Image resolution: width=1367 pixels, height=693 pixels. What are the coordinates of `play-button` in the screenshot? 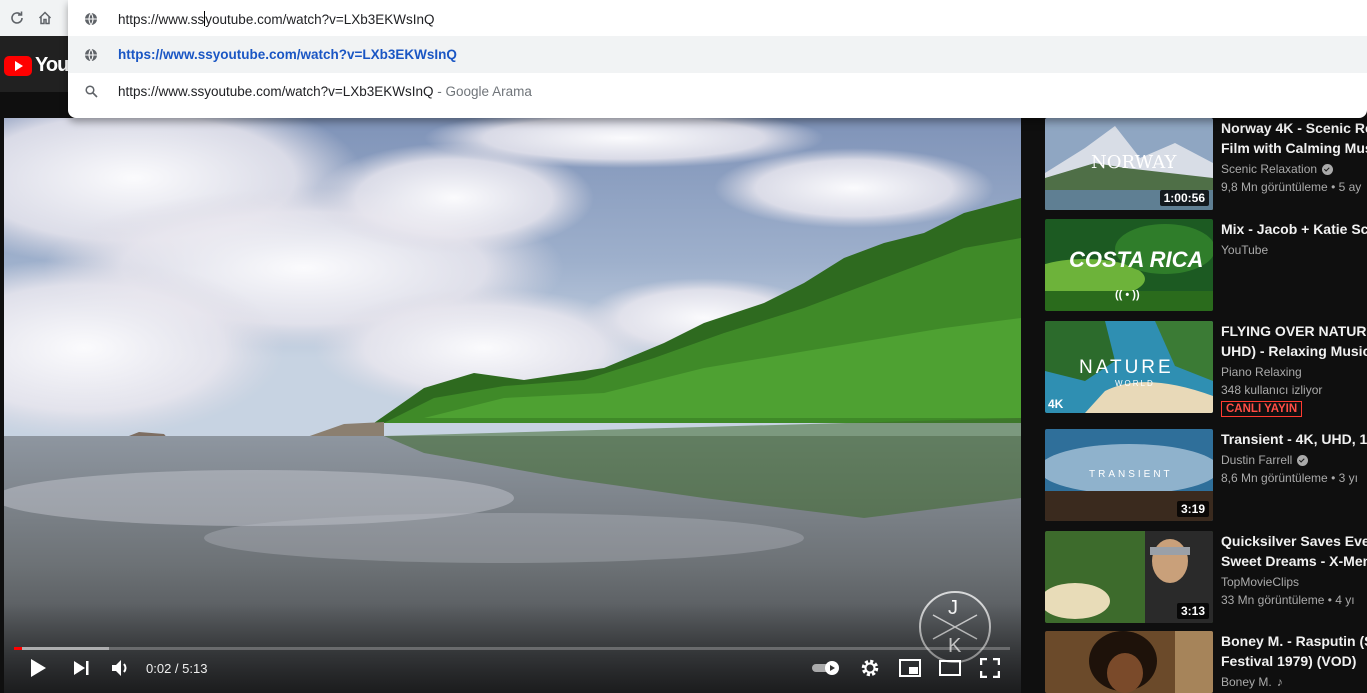 It's located at (38, 668).